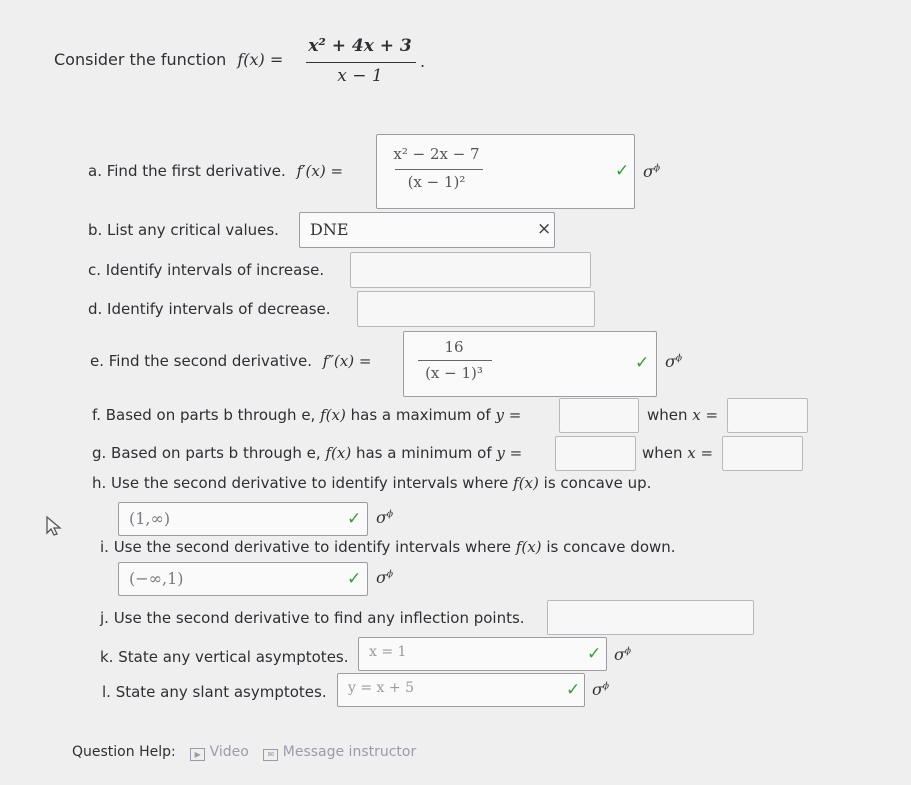 This screenshot has width=911, height=785. What do you see at coordinates (436, 154) in the screenshot?
I see `part-a-answer-numerator: x² − 2x − 7` at bounding box center [436, 154].